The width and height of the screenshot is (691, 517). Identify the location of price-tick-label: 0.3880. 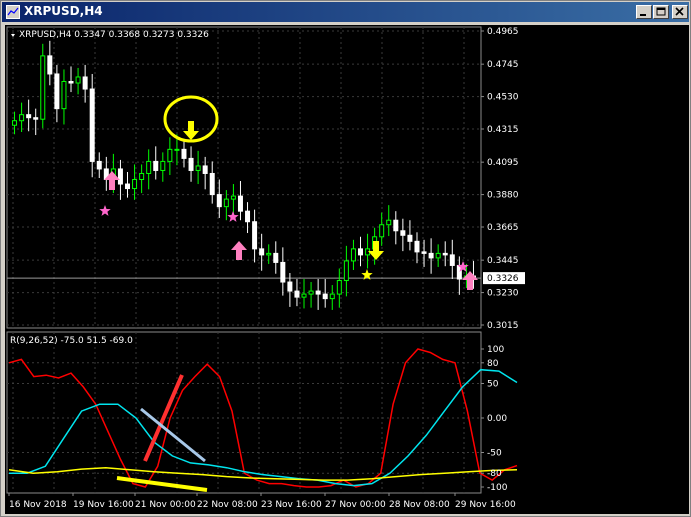
(503, 196).